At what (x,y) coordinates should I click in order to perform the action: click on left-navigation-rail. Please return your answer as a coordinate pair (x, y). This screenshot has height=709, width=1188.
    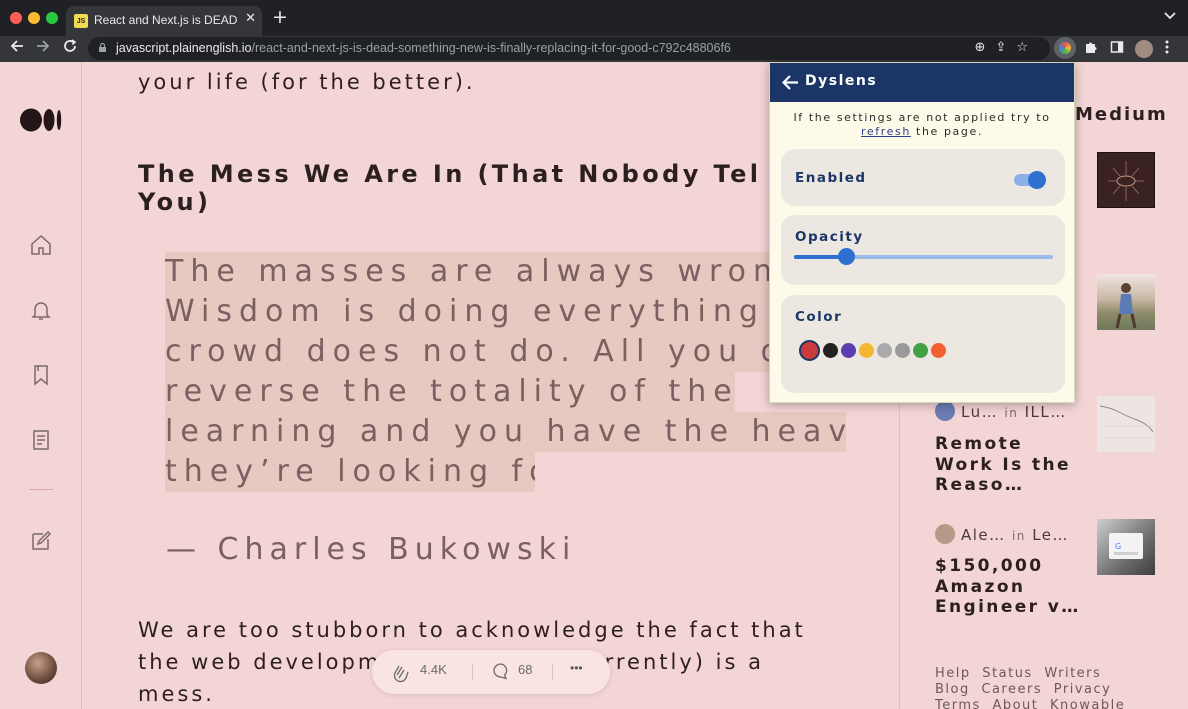
    Looking at the image, I should click on (41, 385).